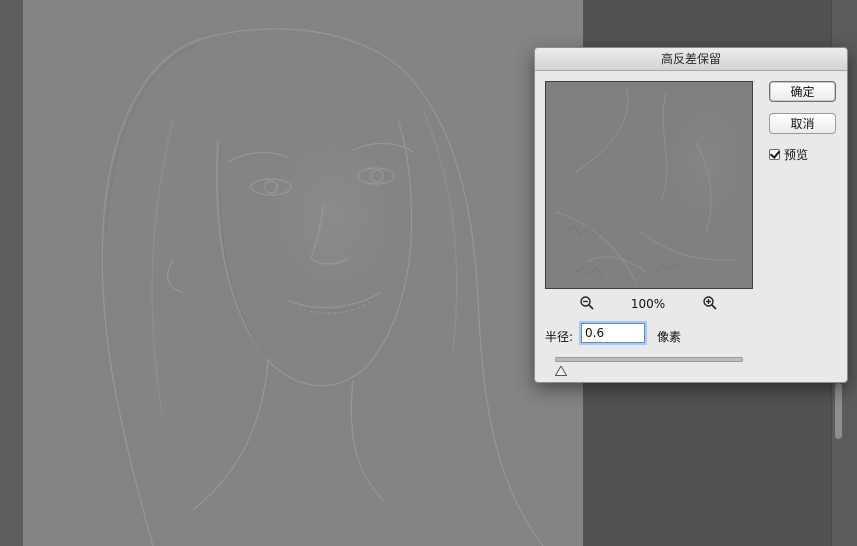 This screenshot has width=857, height=546. I want to click on preview-toggle: 预览, so click(788, 154).